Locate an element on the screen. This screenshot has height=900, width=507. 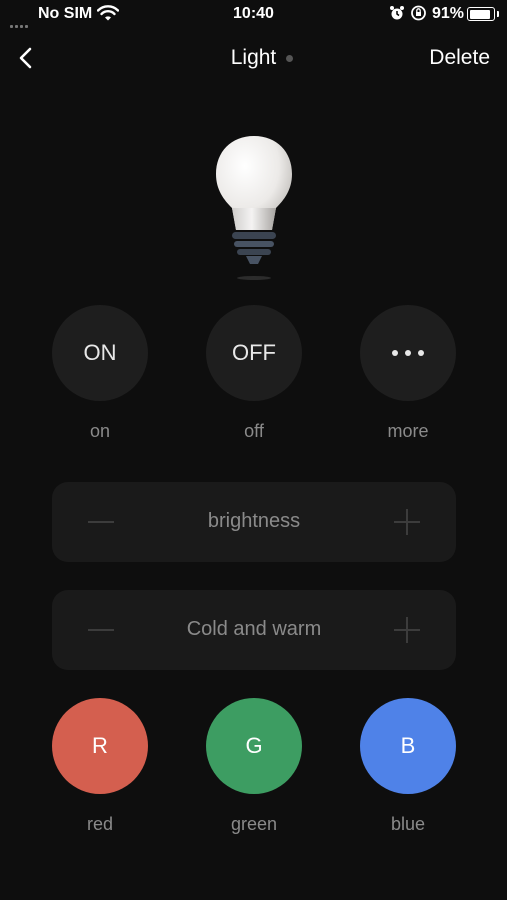
red-button: R is located at coordinates (100, 746).